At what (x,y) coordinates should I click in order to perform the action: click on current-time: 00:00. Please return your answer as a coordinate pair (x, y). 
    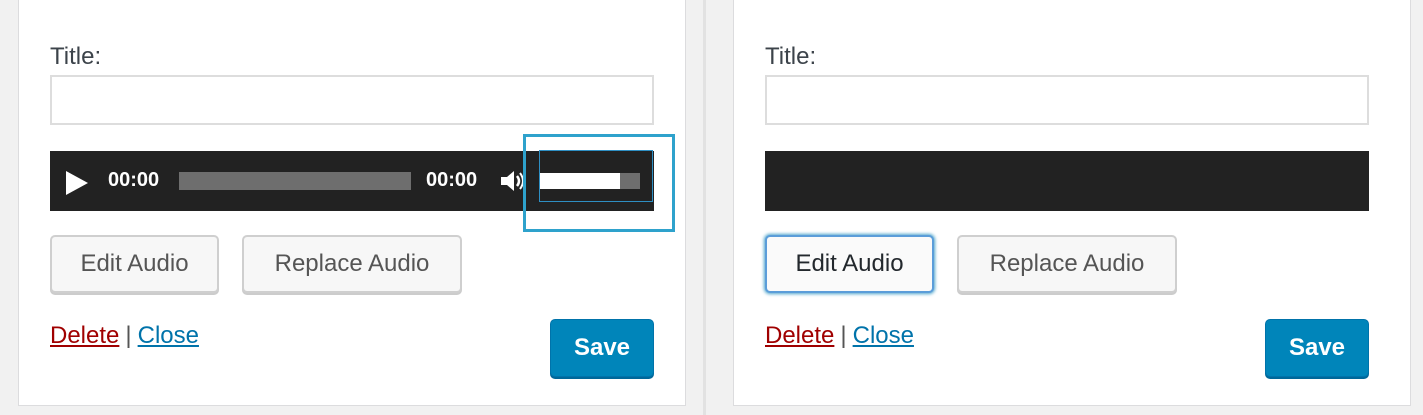
    Looking at the image, I should click on (134, 180).